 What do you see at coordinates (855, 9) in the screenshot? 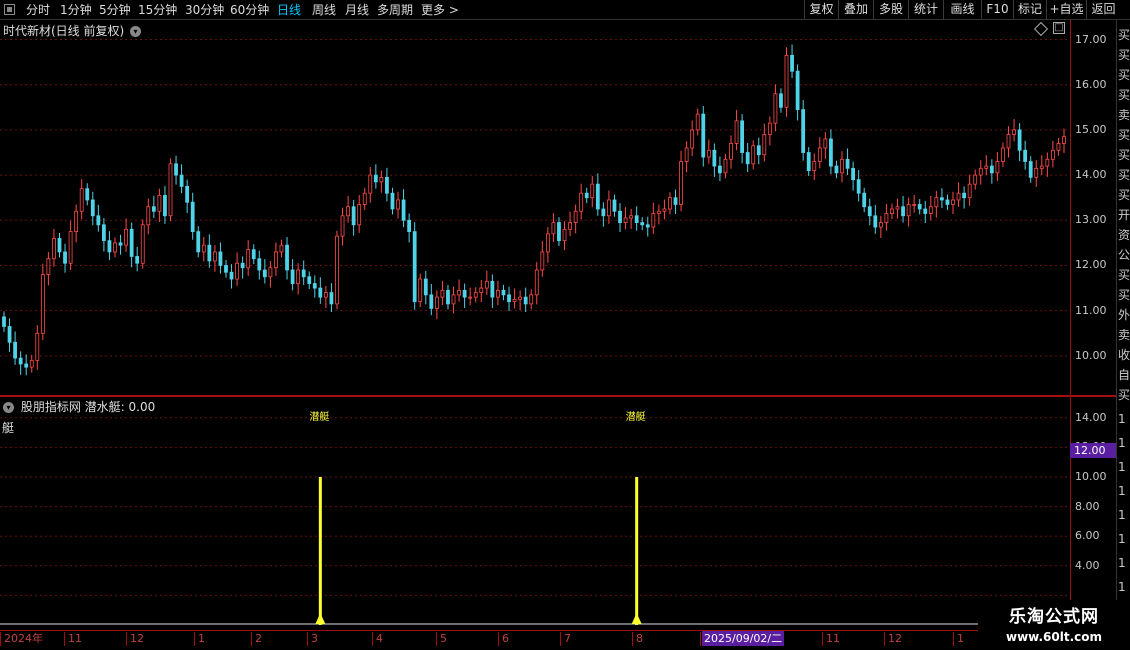
I see `tool-button-1: 叠加` at bounding box center [855, 9].